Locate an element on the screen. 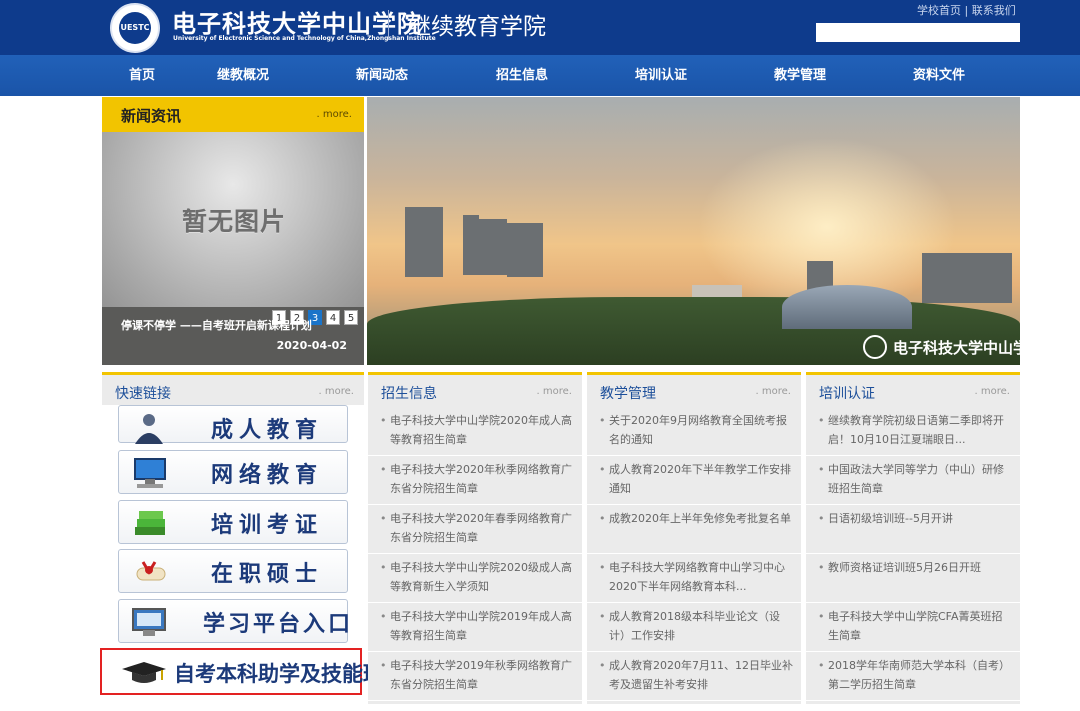  contact-us-link: 联系我们 is located at coordinates (994, 10).